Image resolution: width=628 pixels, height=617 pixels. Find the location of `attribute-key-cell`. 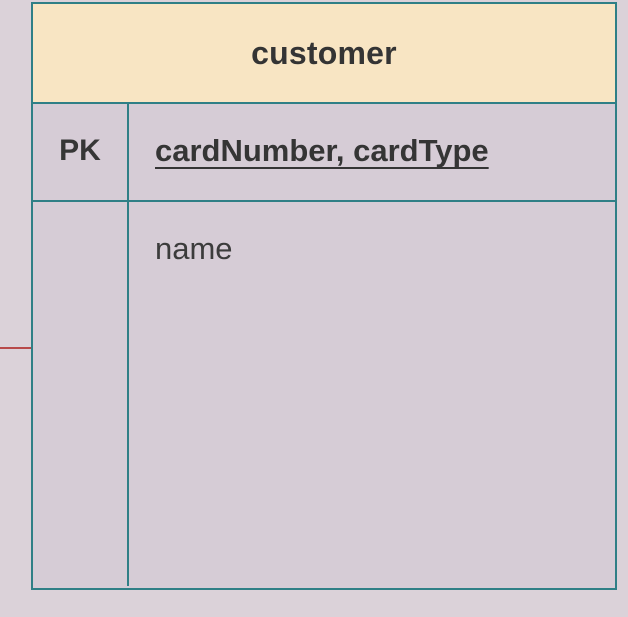

attribute-key-cell is located at coordinates (81, 394).